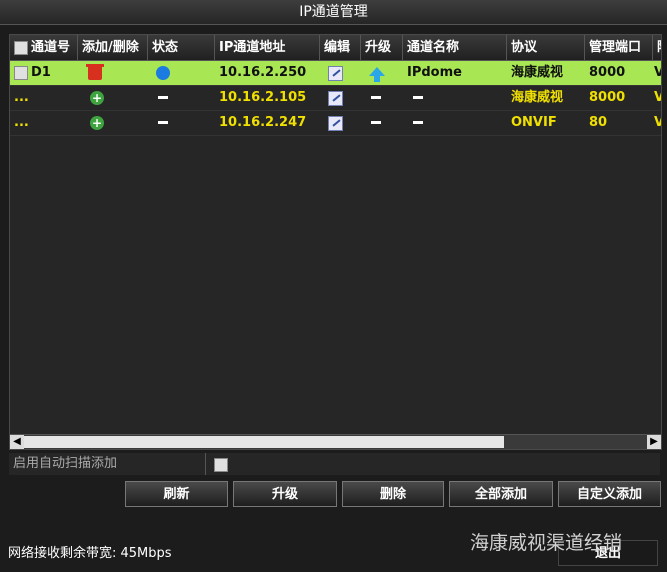 This screenshot has height=572, width=667. Describe the element at coordinates (44, 47) in the screenshot. I see `col-header-channel: 通道号` at that location.